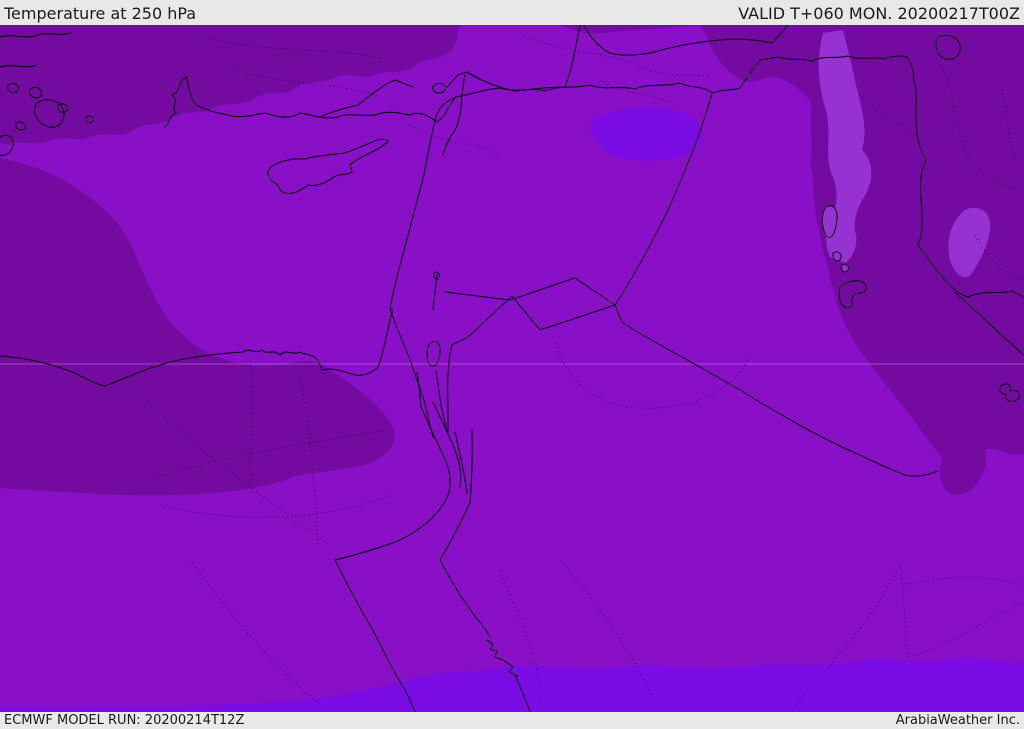 The image size is (1024, 729). Describe the element at coordinates (100, 13) in the screenshot. I see `page-title: Temperature at 250 hPa` at that location.